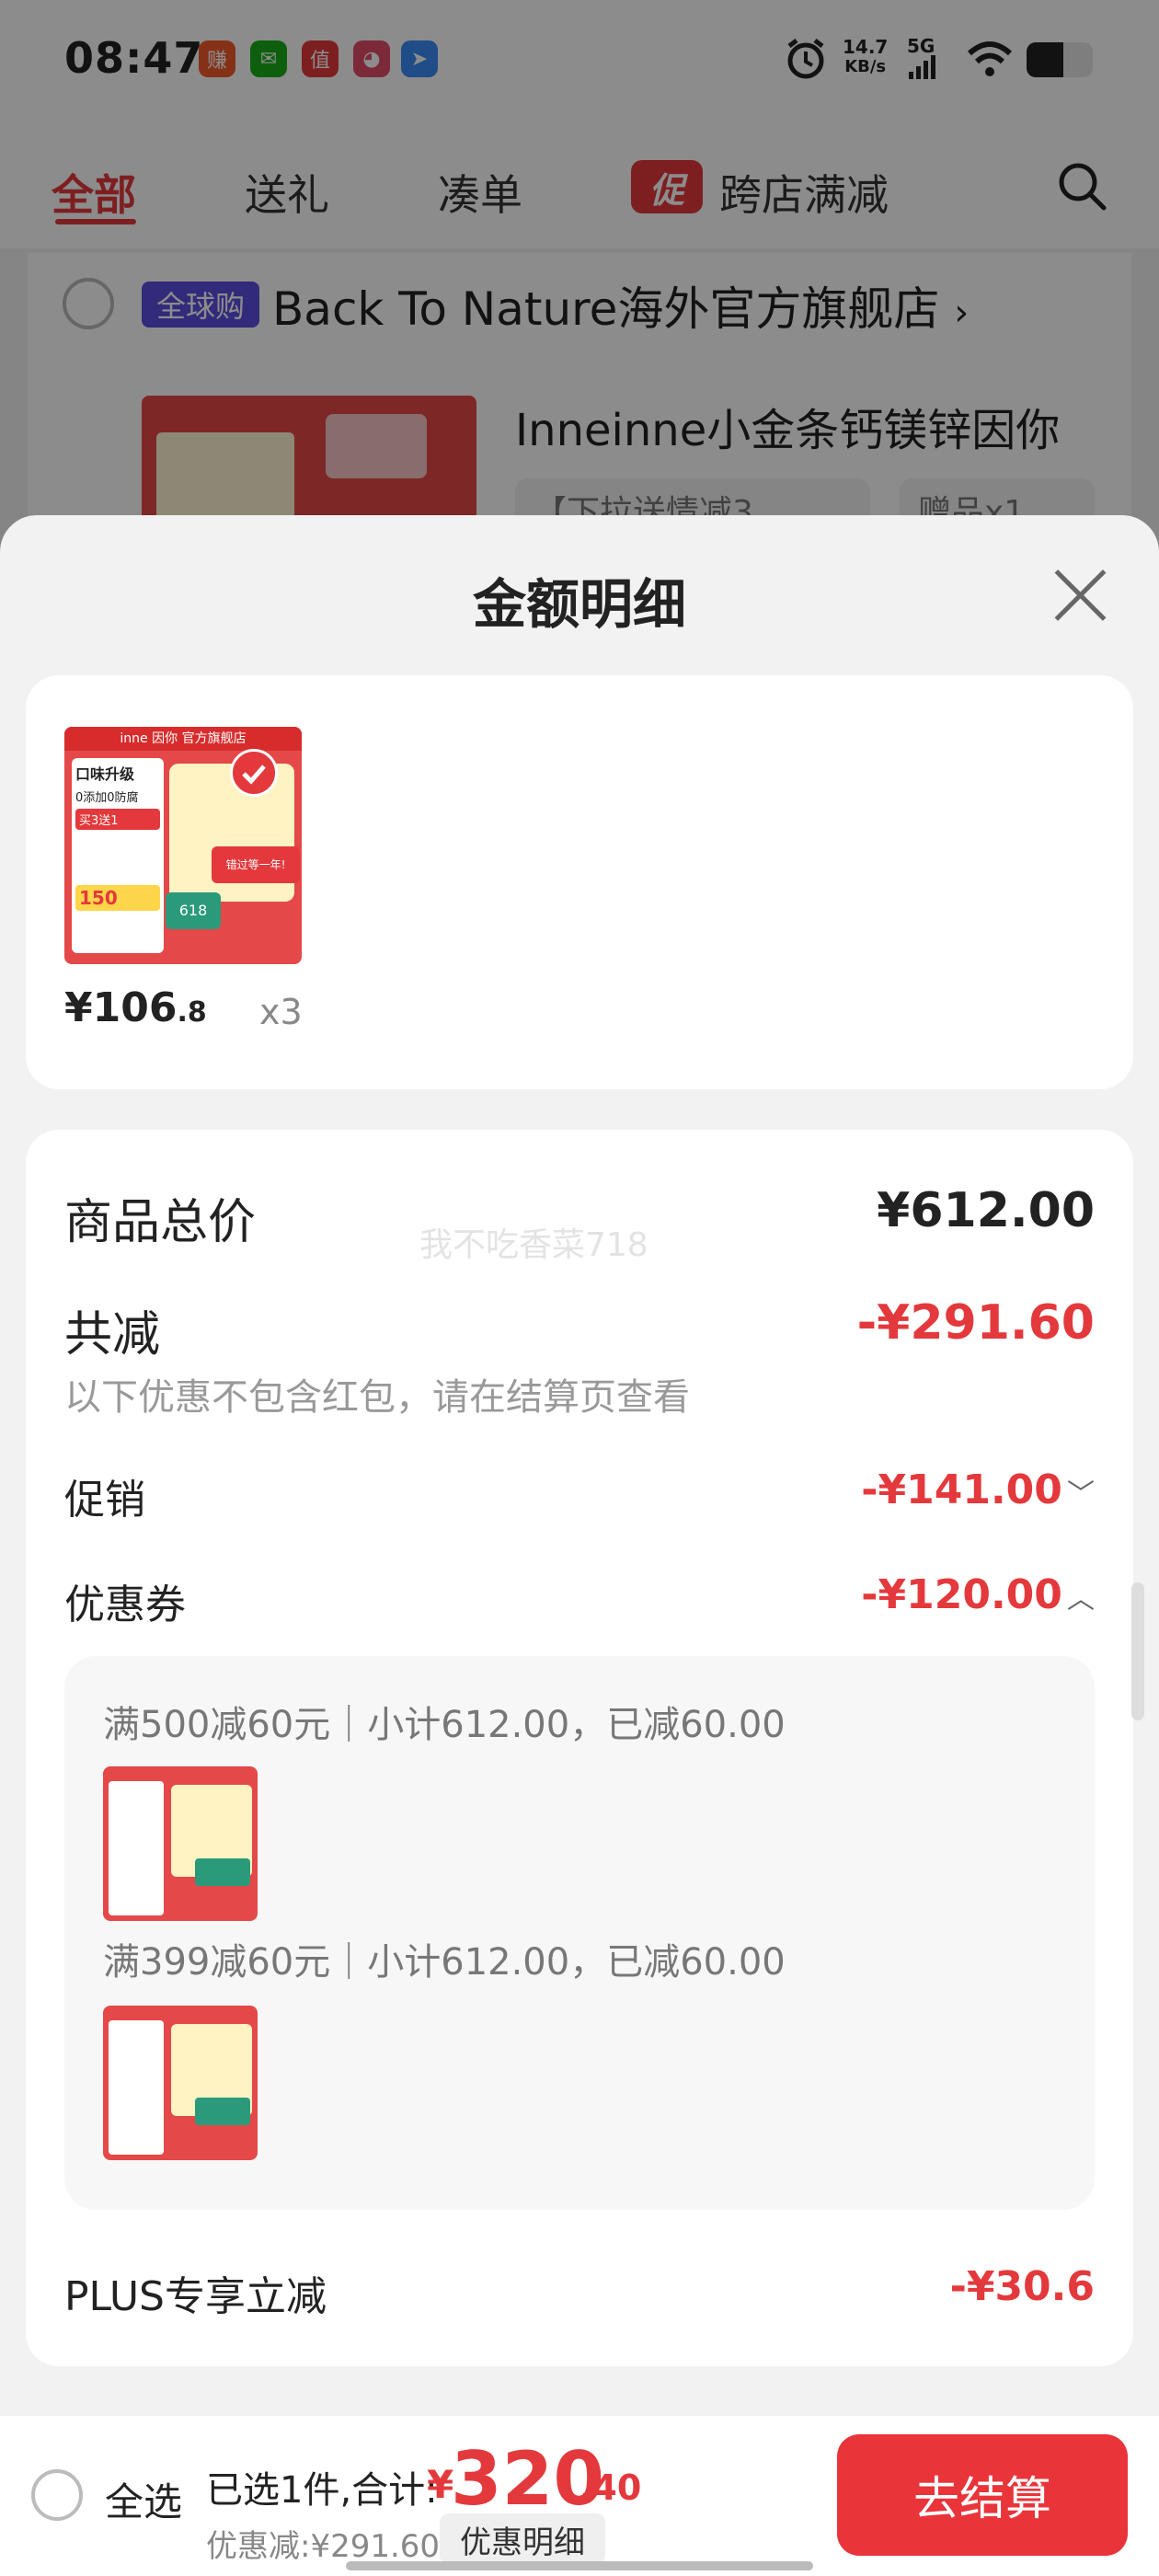 The width and height of the screenshot is (1159, 2576). Describe the element at coordinates (107, 798) in the screenshot. I see `product-sub: 0添加0防腐` at that location.